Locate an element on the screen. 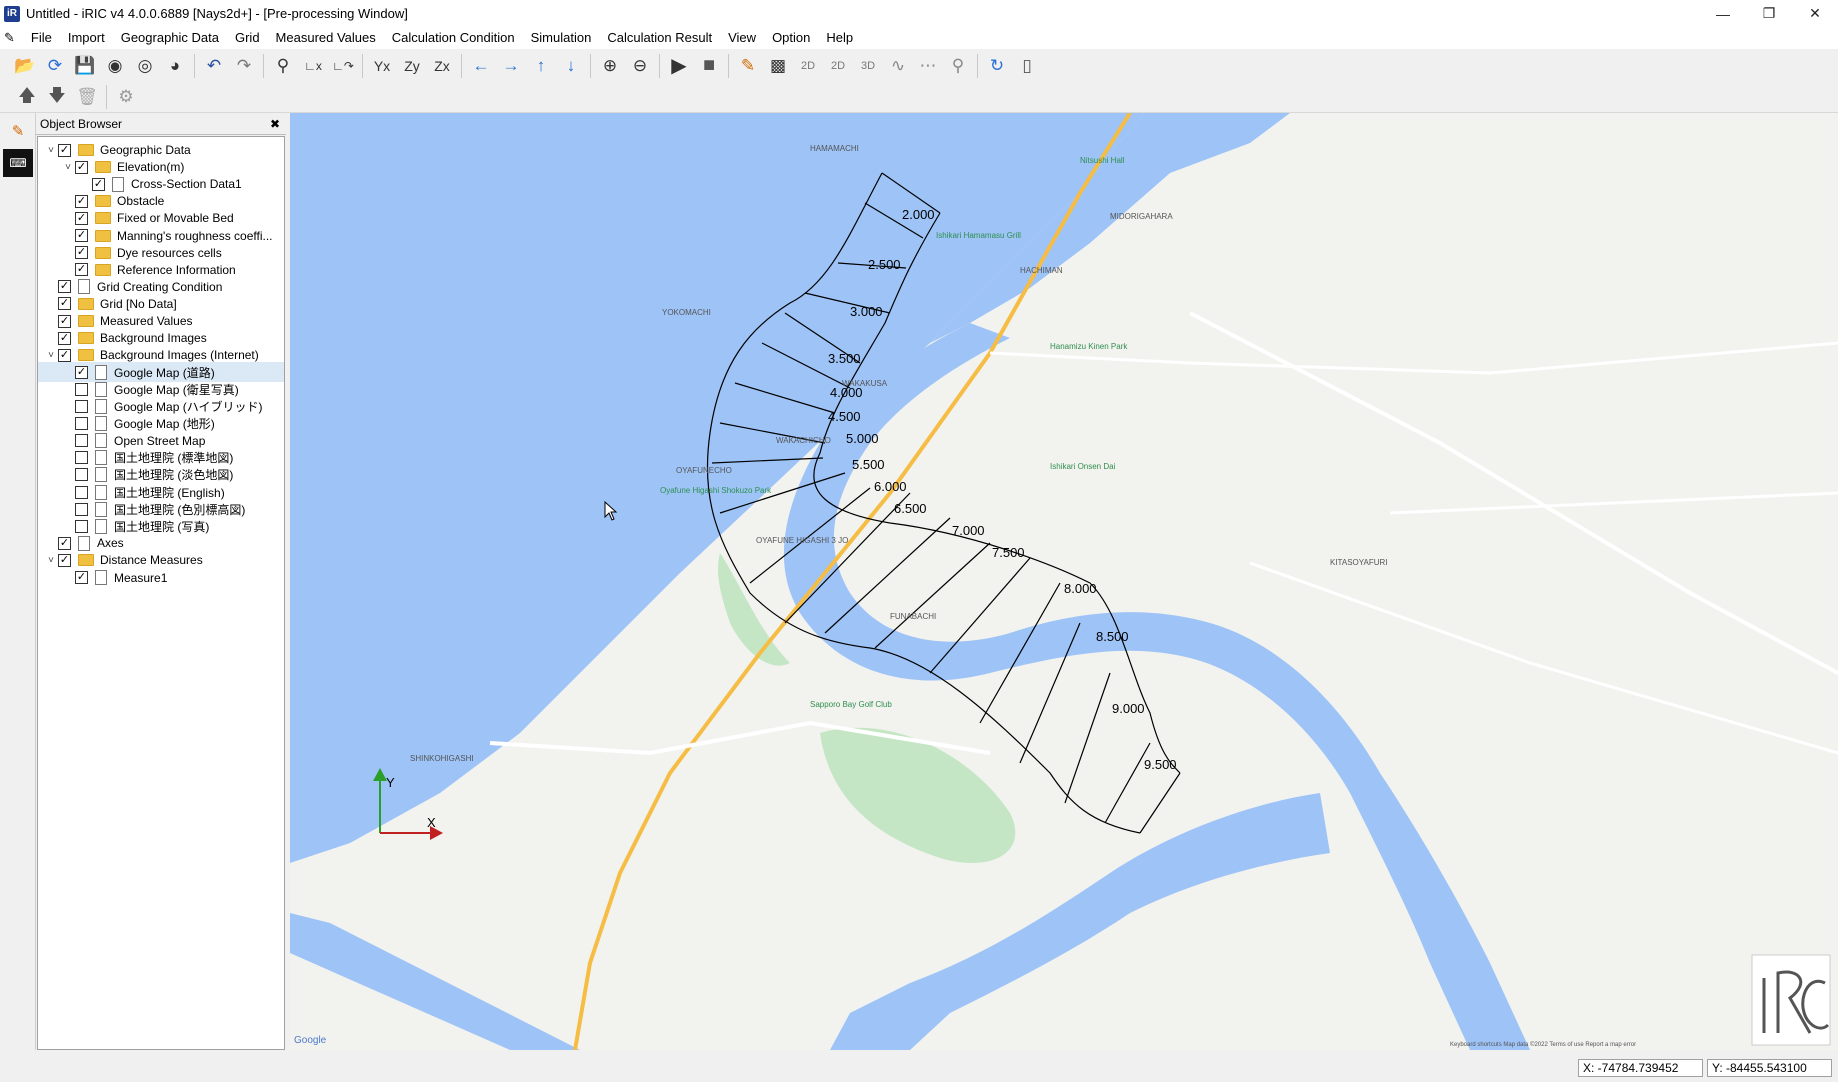 The width and height of the screenshot is (1838, 1082). move-up-icon: ↑ is located at coordinates (541, 66).